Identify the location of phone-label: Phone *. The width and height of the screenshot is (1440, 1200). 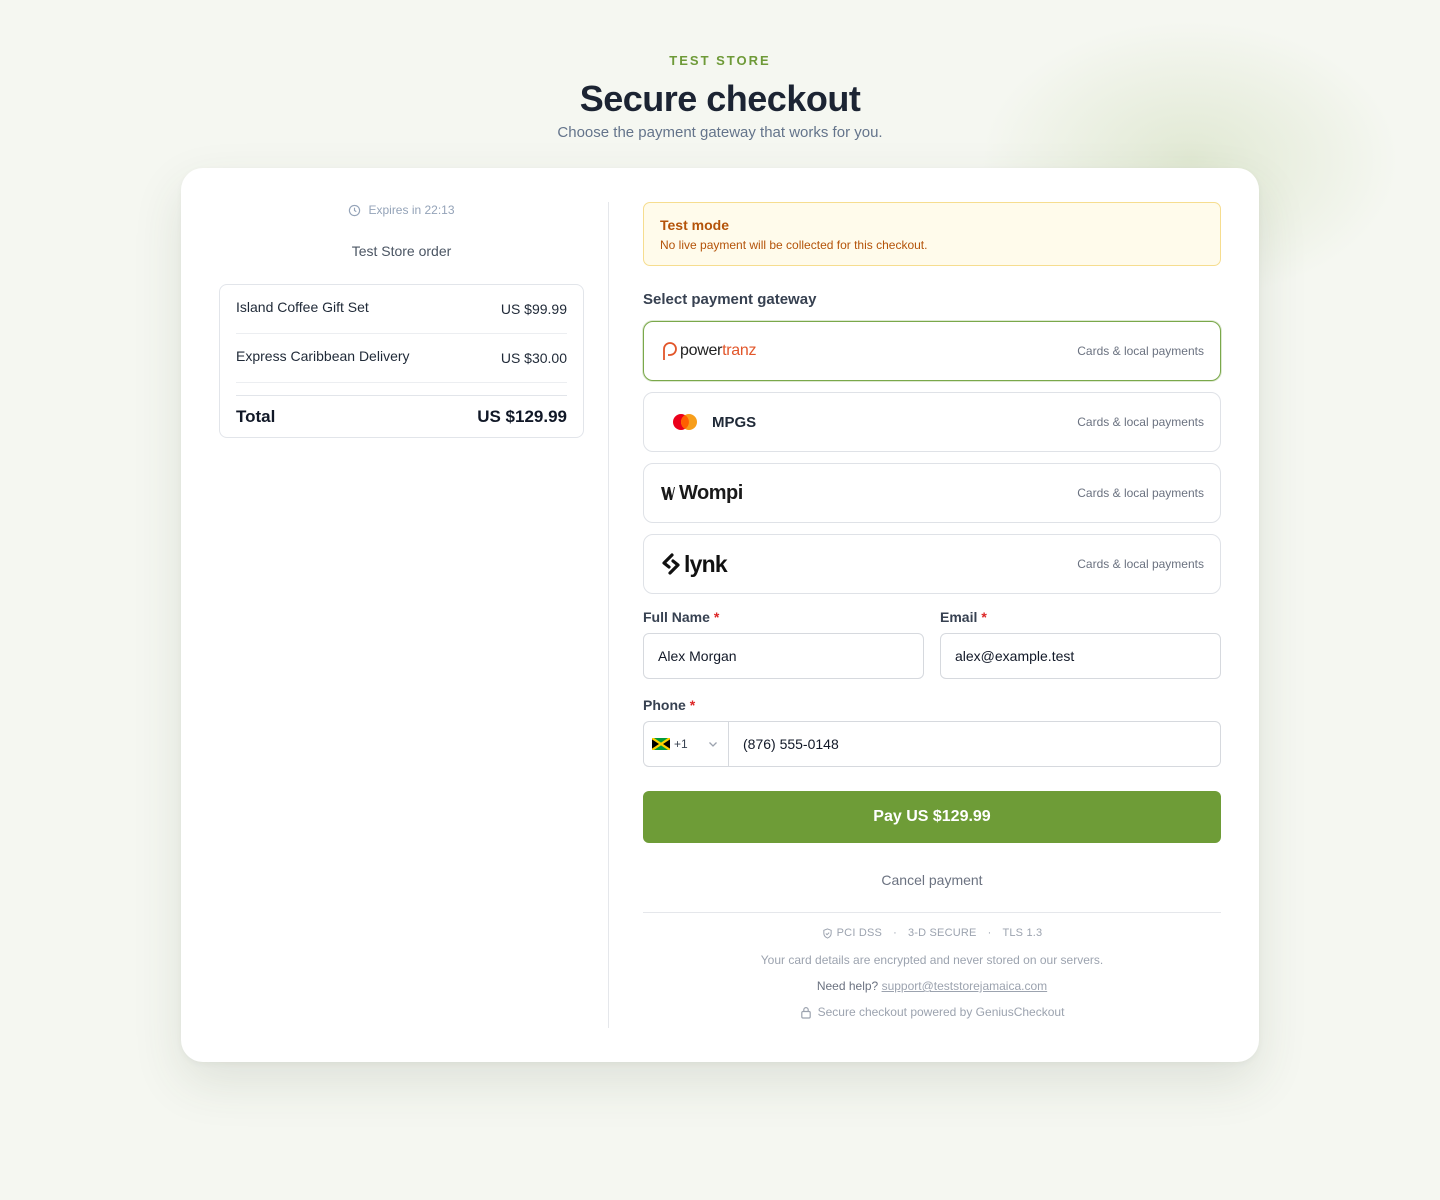
(932, 705).